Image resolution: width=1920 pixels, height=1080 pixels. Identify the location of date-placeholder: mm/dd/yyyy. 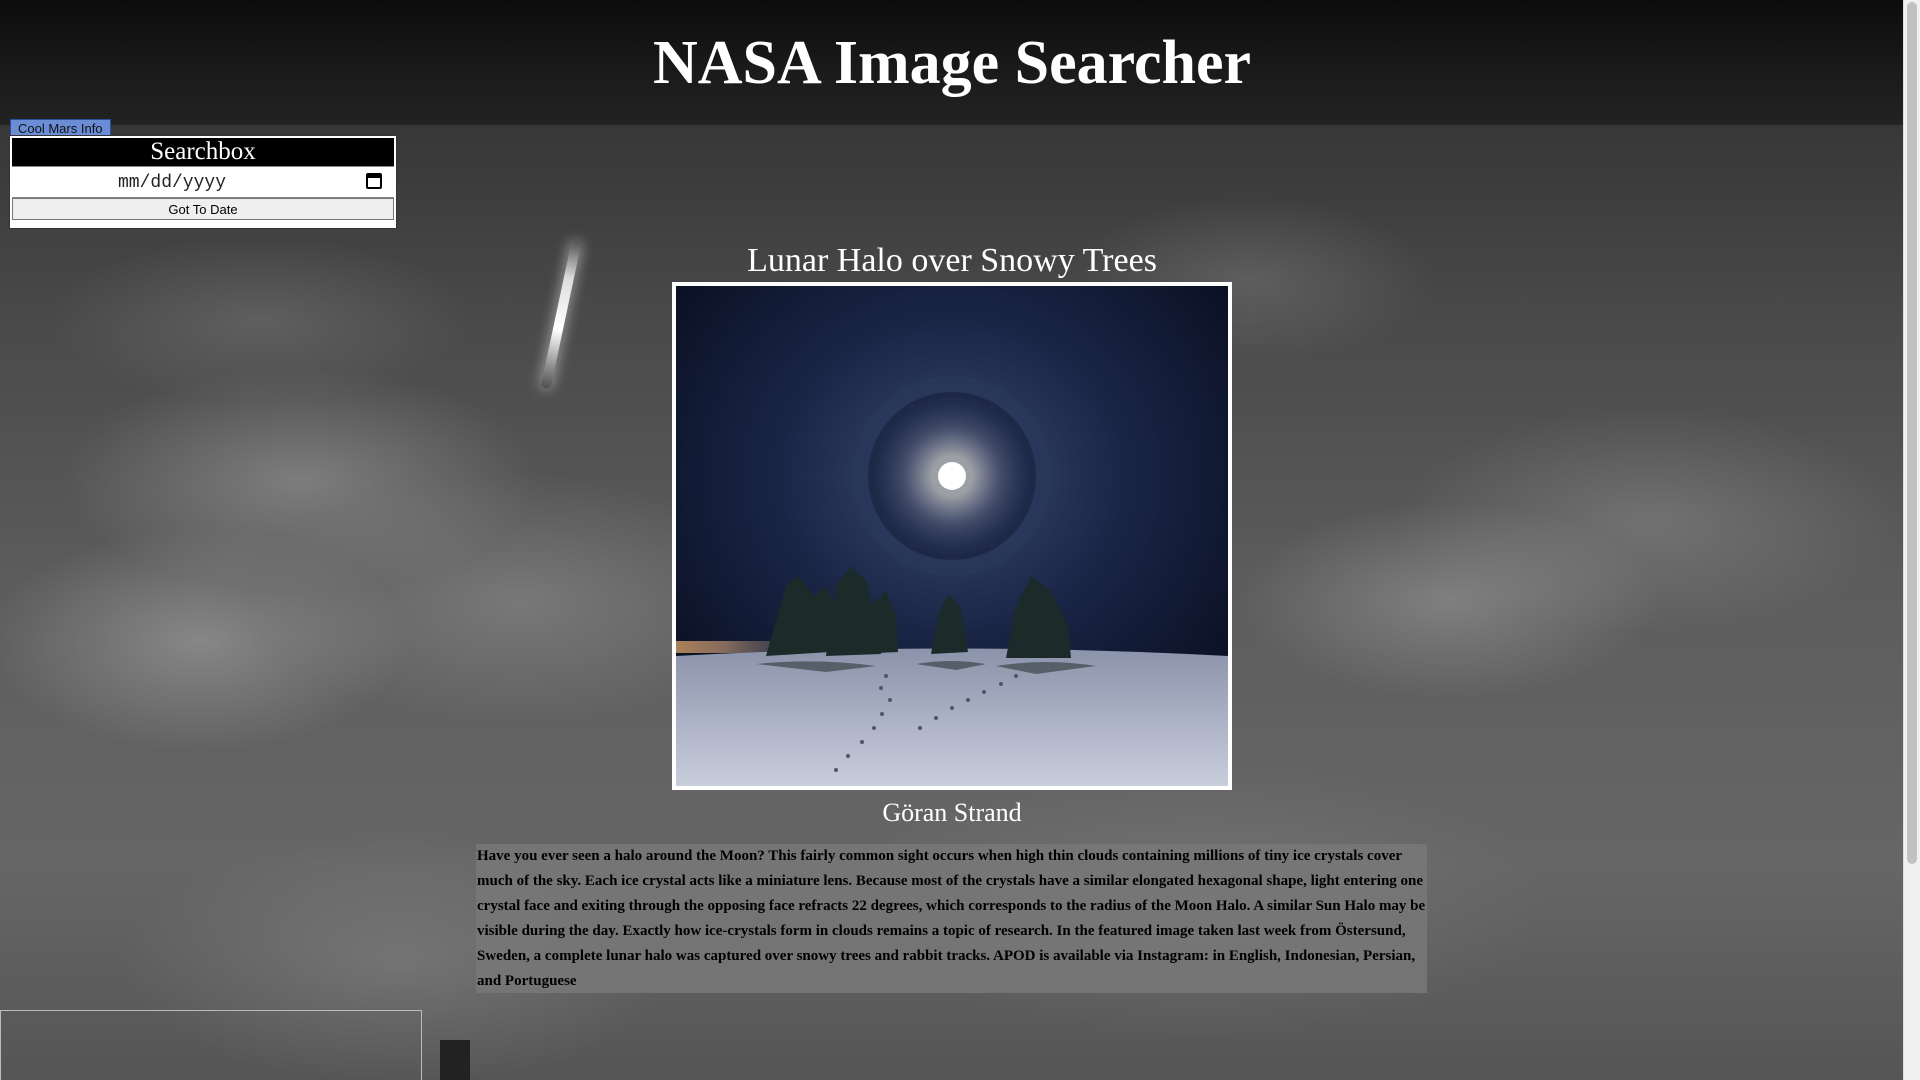
(172, 183).